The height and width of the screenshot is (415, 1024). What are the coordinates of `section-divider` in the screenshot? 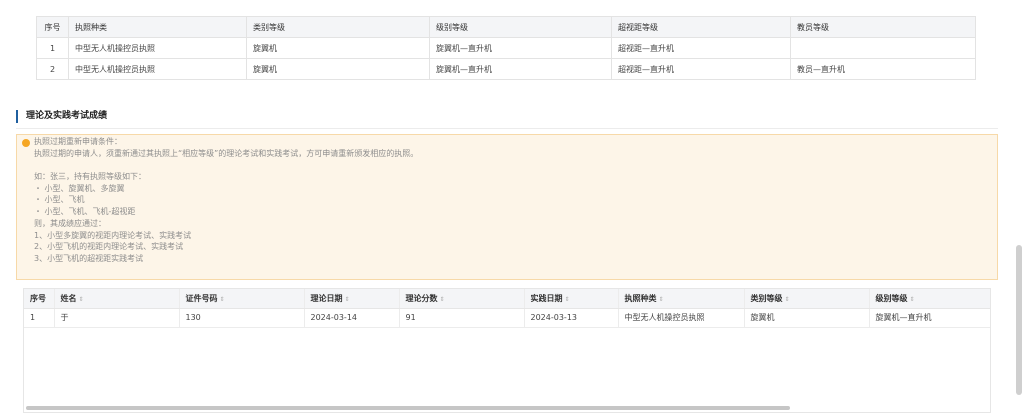 It's located at (507, 128).